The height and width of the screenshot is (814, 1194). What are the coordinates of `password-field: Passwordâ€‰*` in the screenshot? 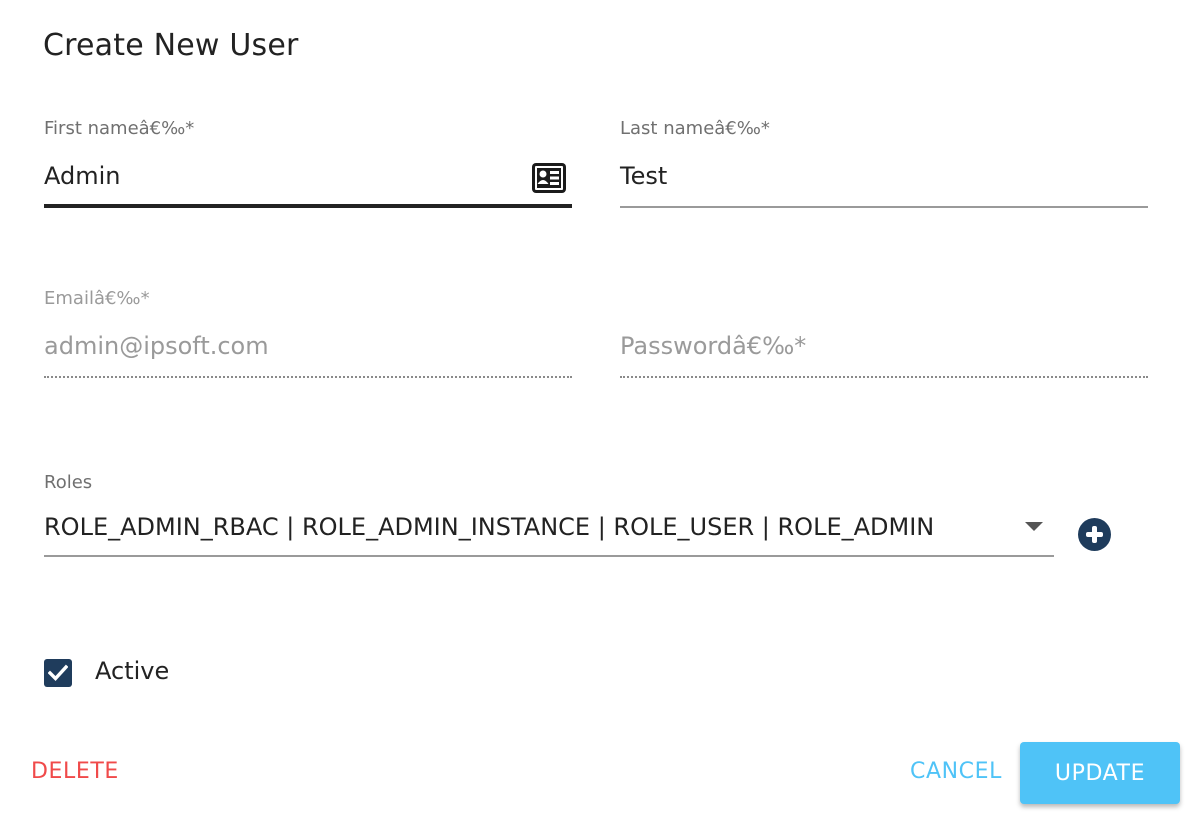 It's located at (884, 334).